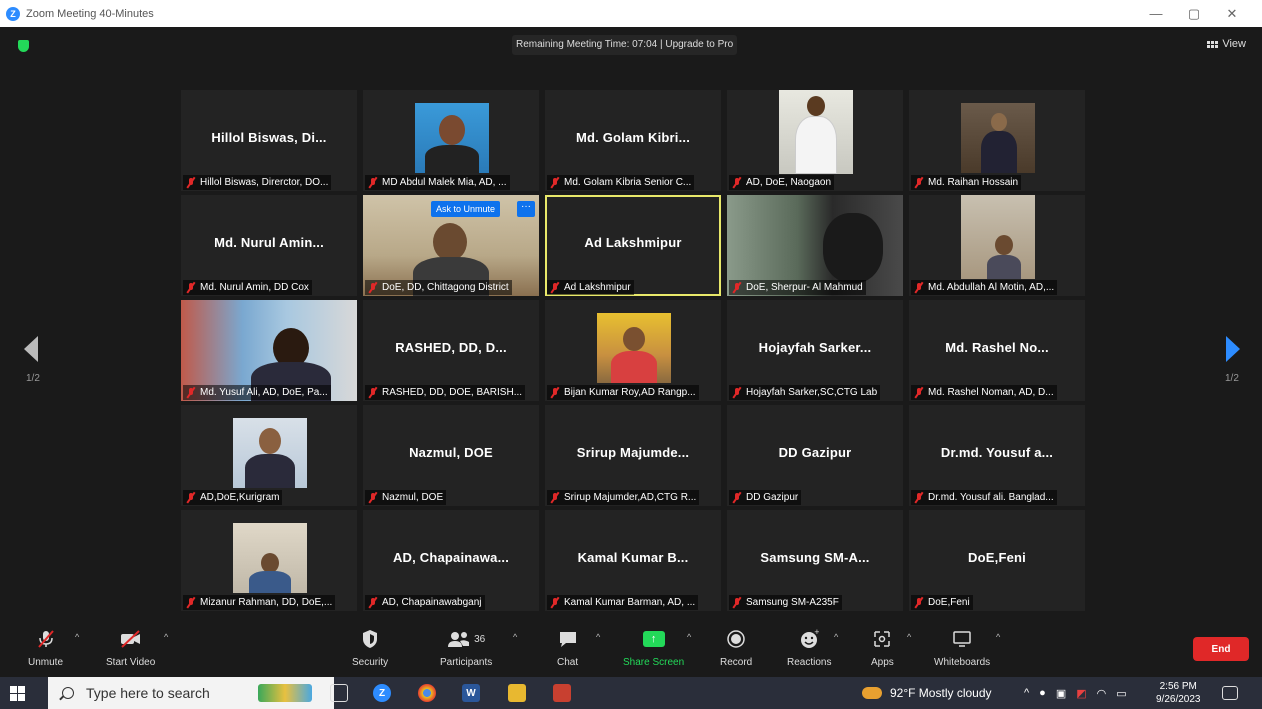 The image size is (1262, 709). Describe the element at coordinates (1230, 693) in the screenshot. I see `notifications-icon` at that location.